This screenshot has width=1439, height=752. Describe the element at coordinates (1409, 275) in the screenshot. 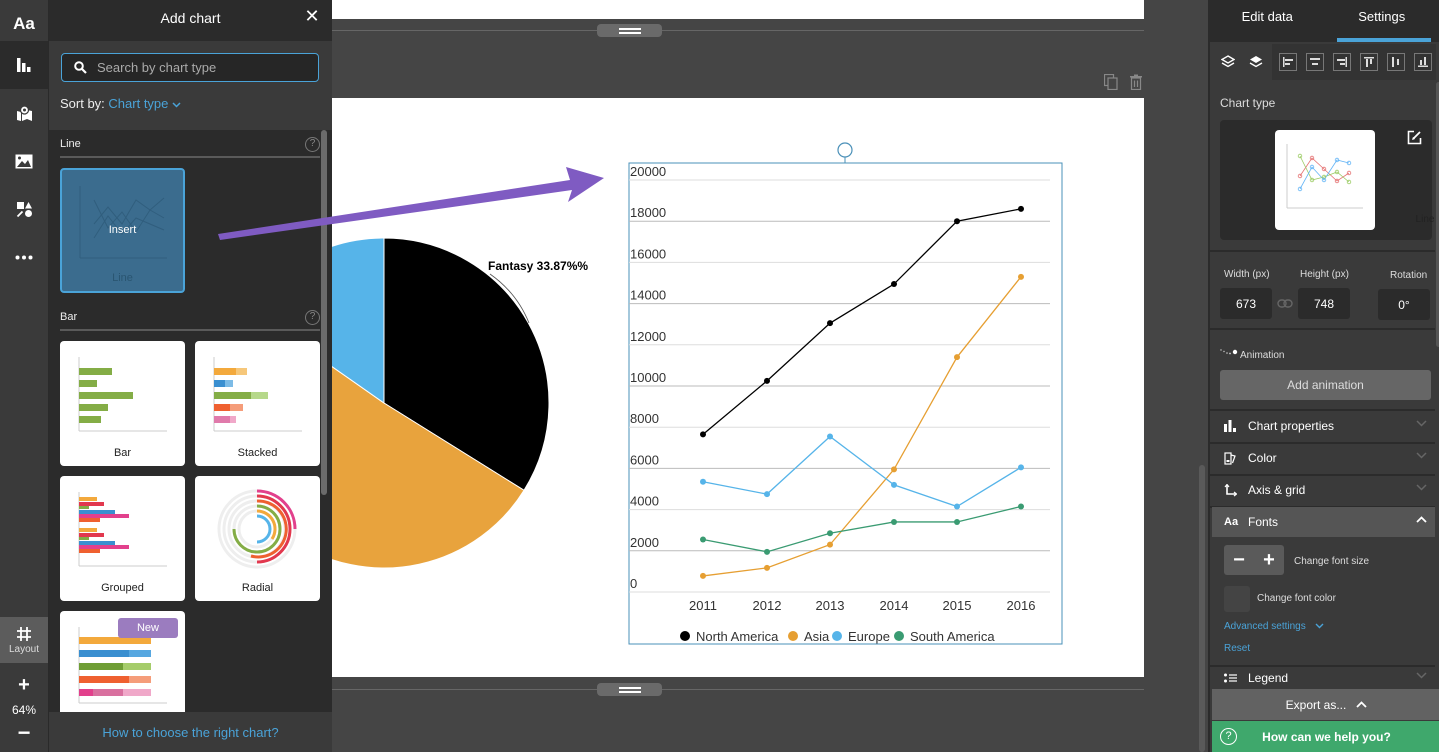

I see `rotation-label: Rotation` at that location.